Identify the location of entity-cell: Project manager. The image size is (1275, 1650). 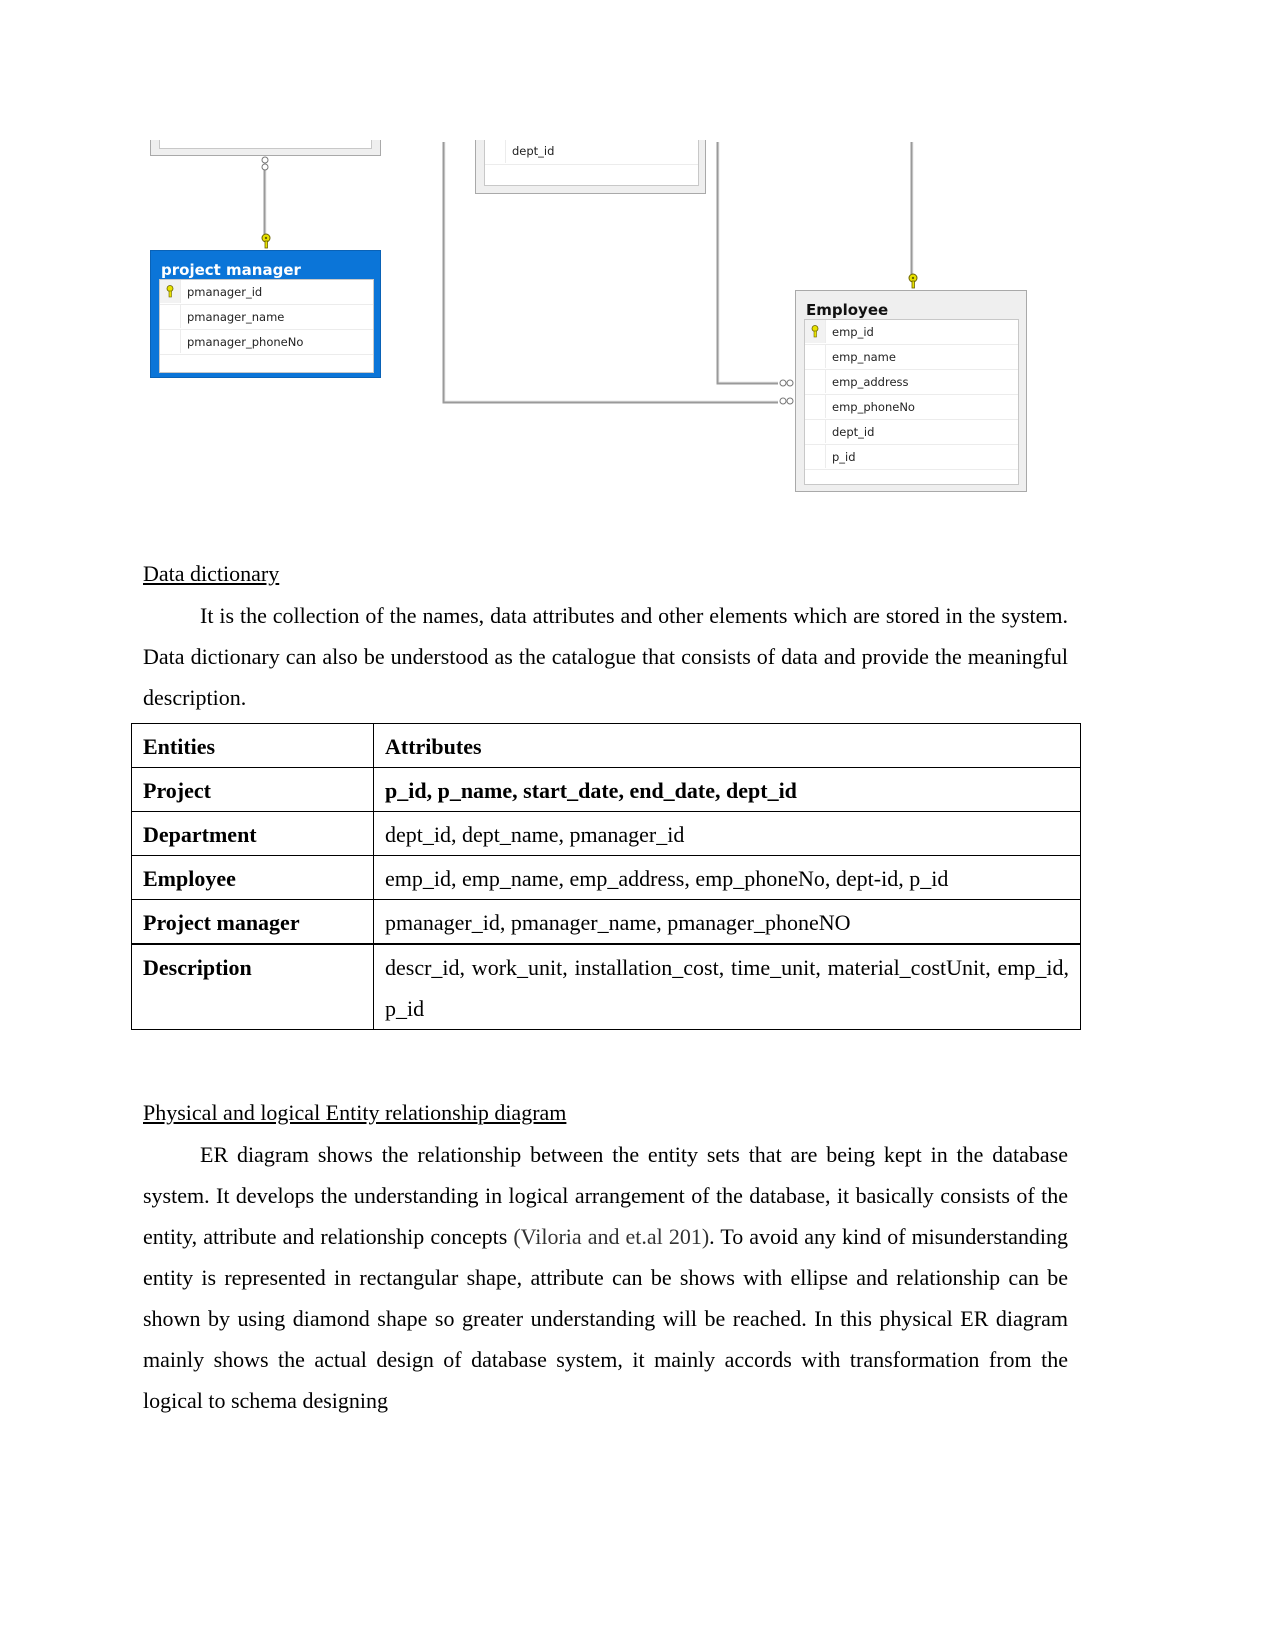
(252, 922).